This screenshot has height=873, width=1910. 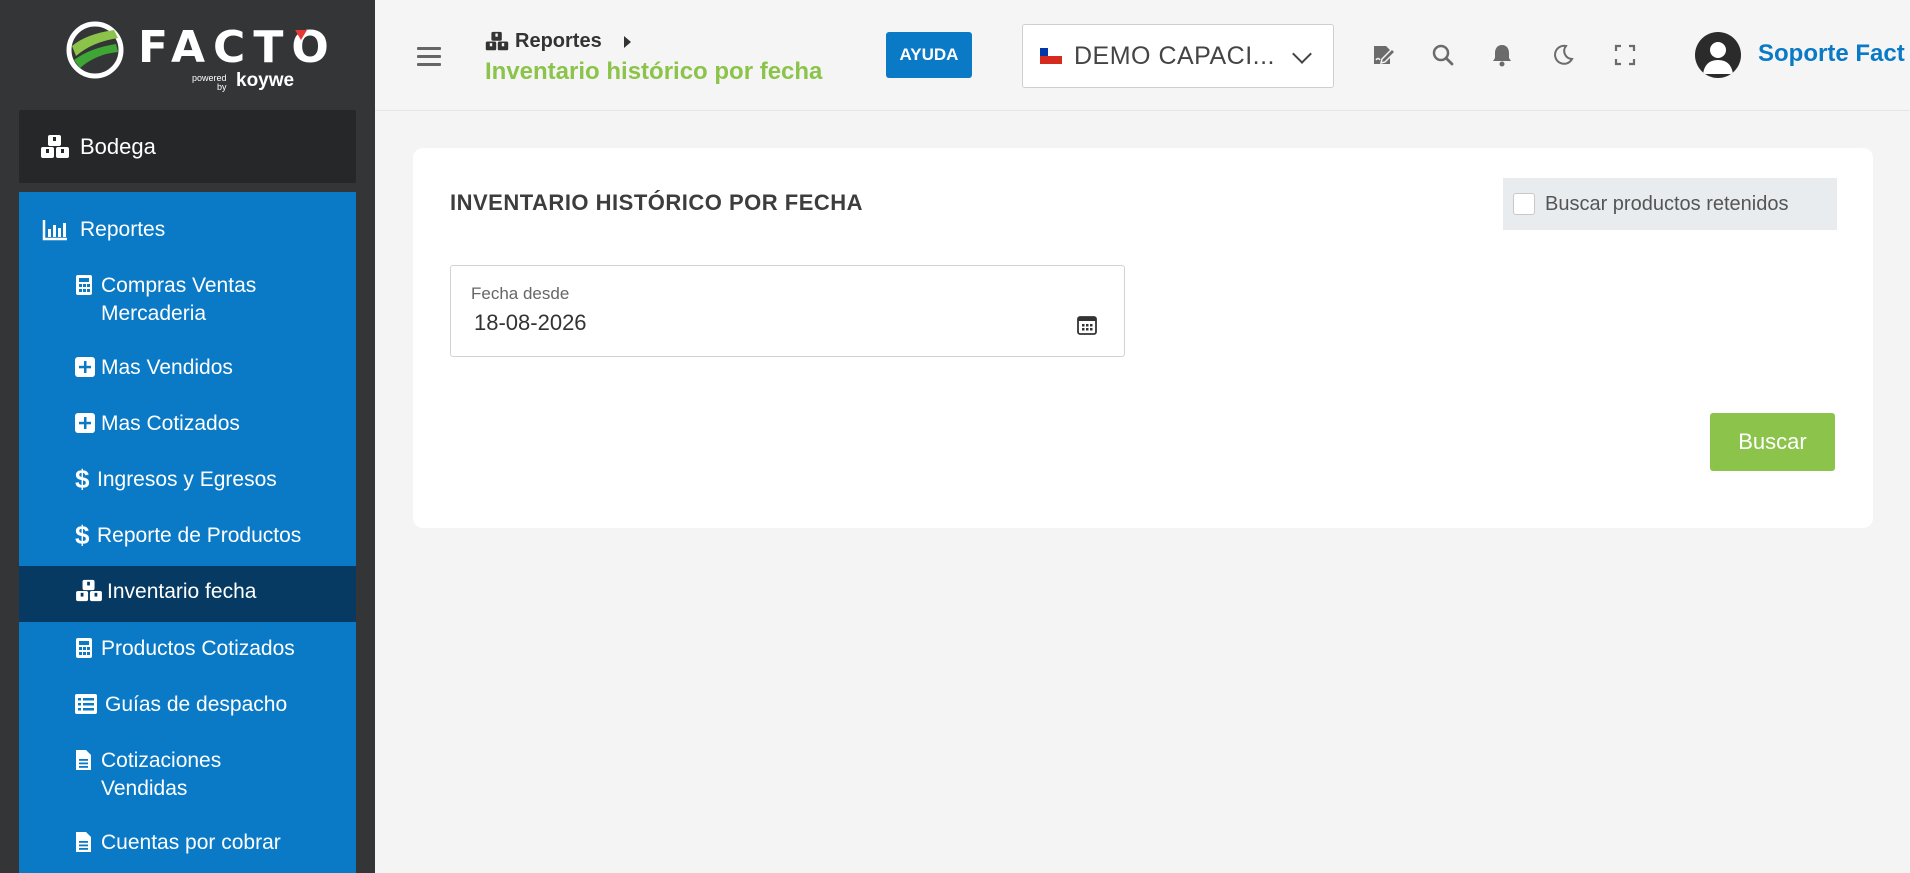 What do you see at coordinates (1718, 55) in the screenshot?
I see `avatar` at bounding box center [1718, 55].